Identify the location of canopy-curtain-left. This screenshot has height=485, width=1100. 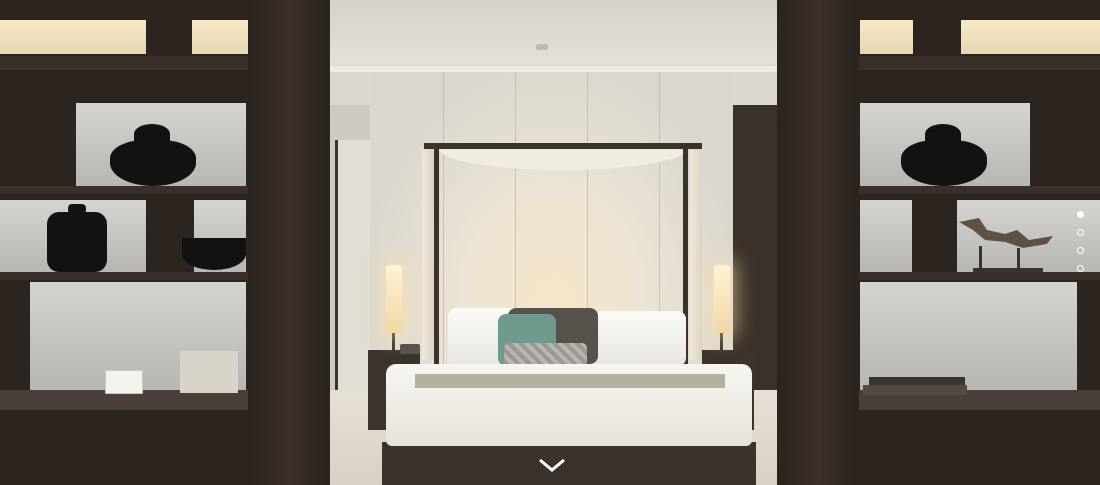
(428, 255).